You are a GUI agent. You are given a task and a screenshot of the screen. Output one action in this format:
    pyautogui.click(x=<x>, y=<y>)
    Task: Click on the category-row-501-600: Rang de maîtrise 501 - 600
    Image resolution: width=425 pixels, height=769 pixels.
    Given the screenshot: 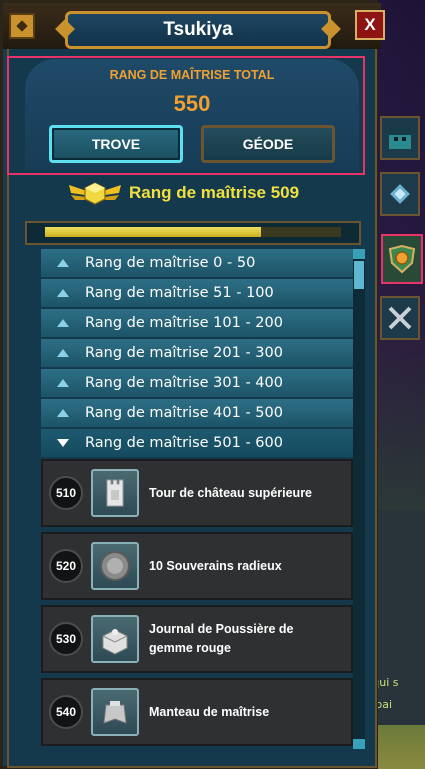 What is the action you would take?
    pyautogui.click(x=197, y=443)
    